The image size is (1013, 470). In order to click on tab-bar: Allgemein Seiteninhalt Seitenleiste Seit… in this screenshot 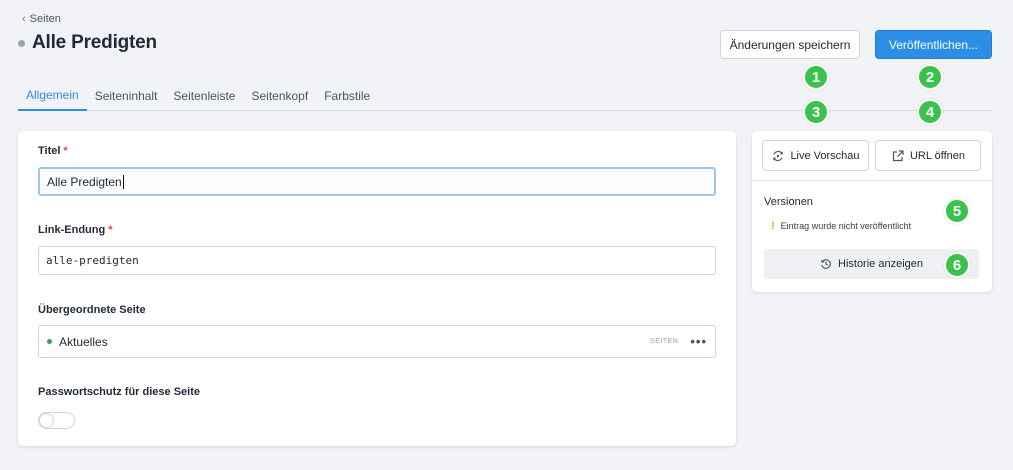, I will do `click(505, 95)`.